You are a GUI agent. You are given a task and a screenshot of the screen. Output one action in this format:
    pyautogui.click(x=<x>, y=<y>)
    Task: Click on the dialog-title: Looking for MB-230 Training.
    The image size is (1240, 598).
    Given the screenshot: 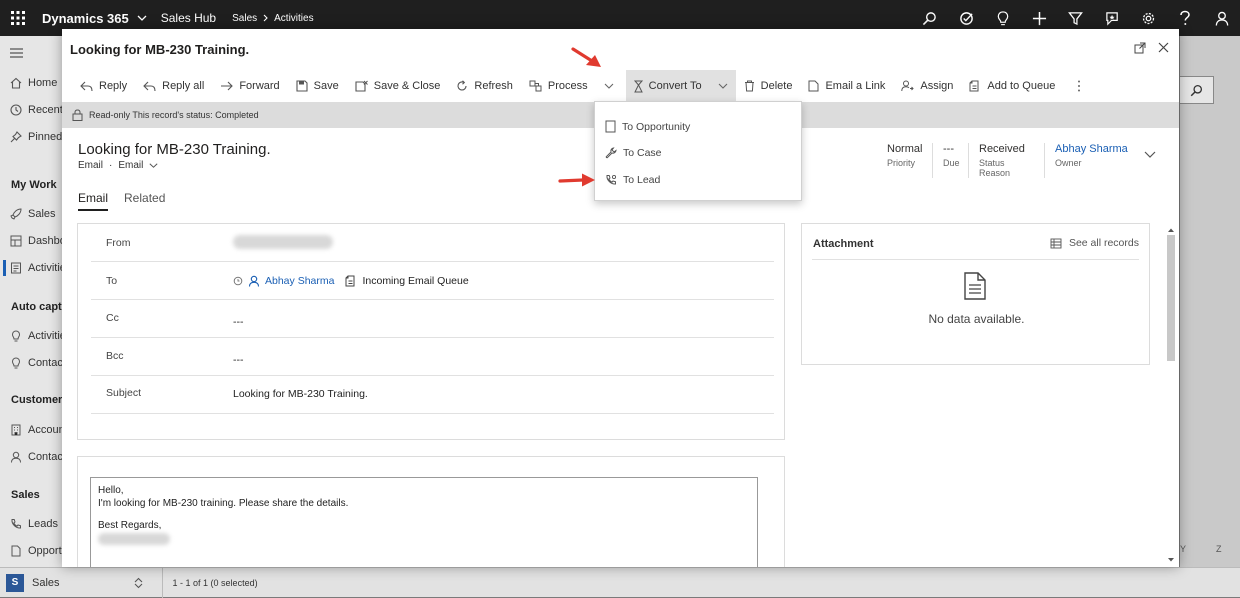 What is the action you would take?
    pyautogui.click(x=159, y=49)
    